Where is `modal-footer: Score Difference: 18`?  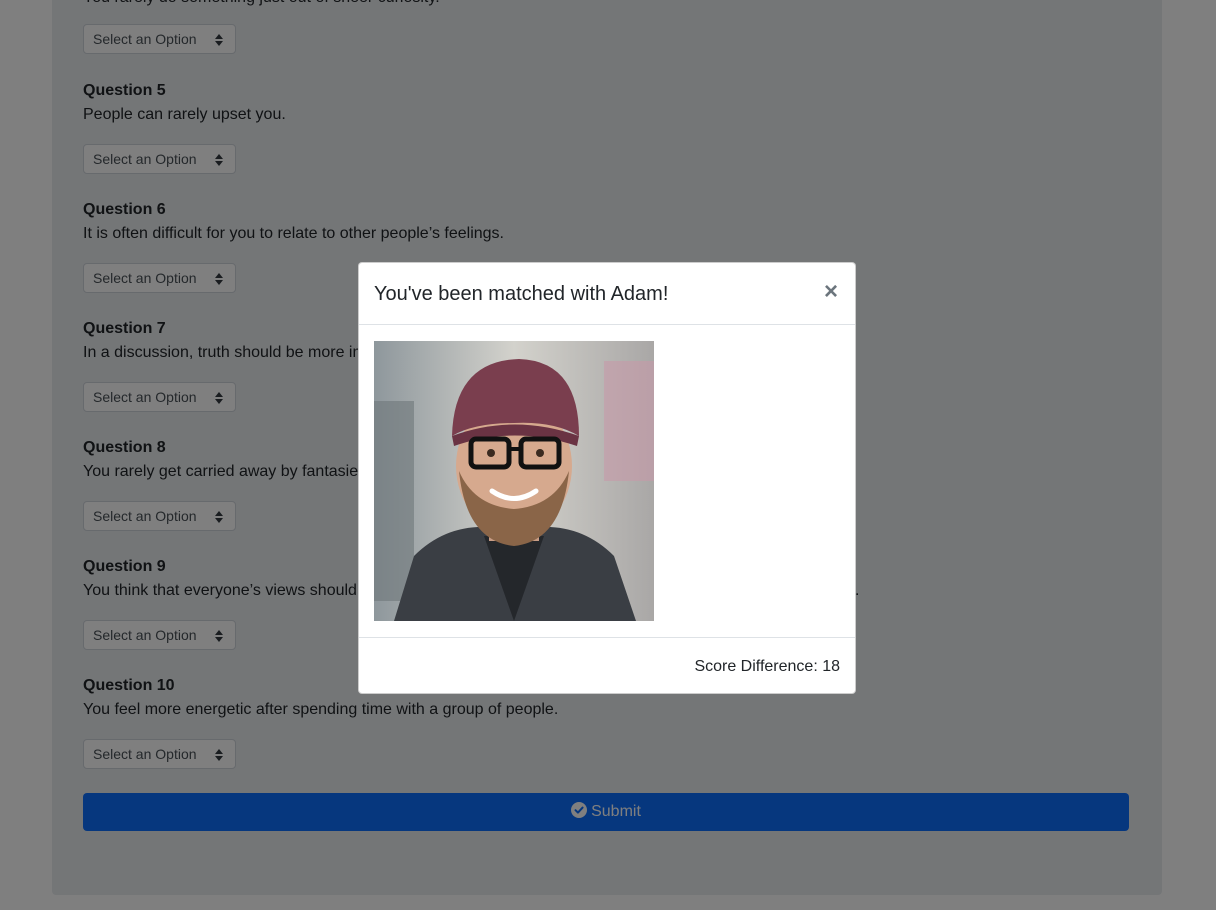
modal-footer: Score Difference: 18 is located at coordinates (607, 665).